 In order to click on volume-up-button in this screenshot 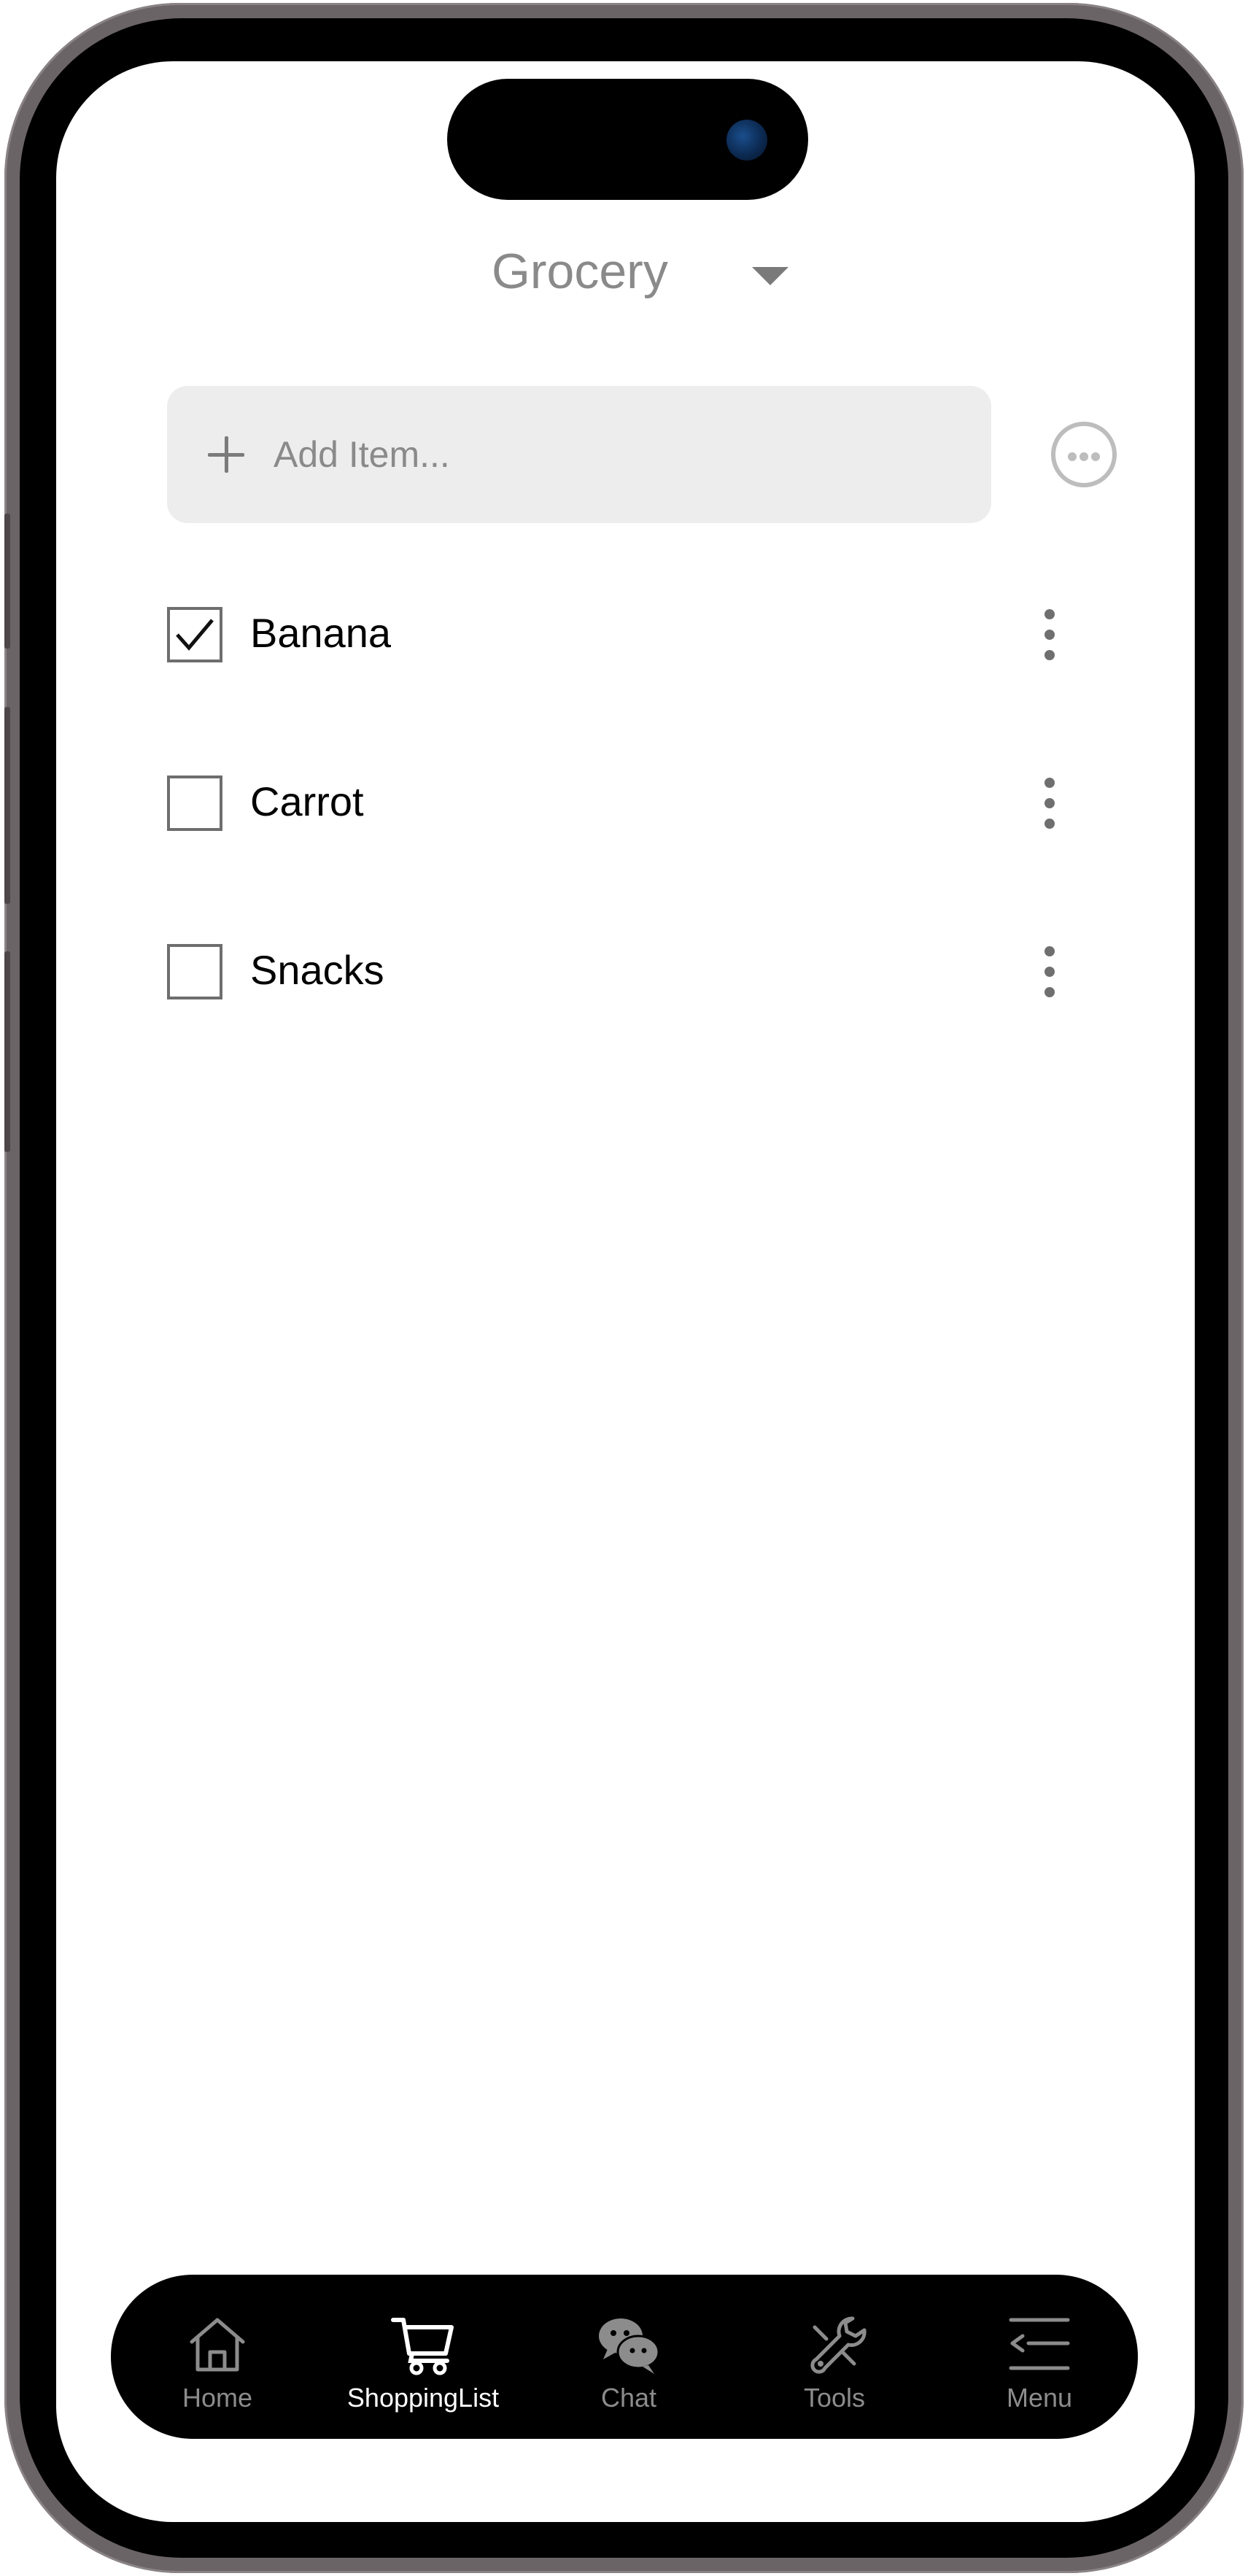, I will do `click(7, 805)`.